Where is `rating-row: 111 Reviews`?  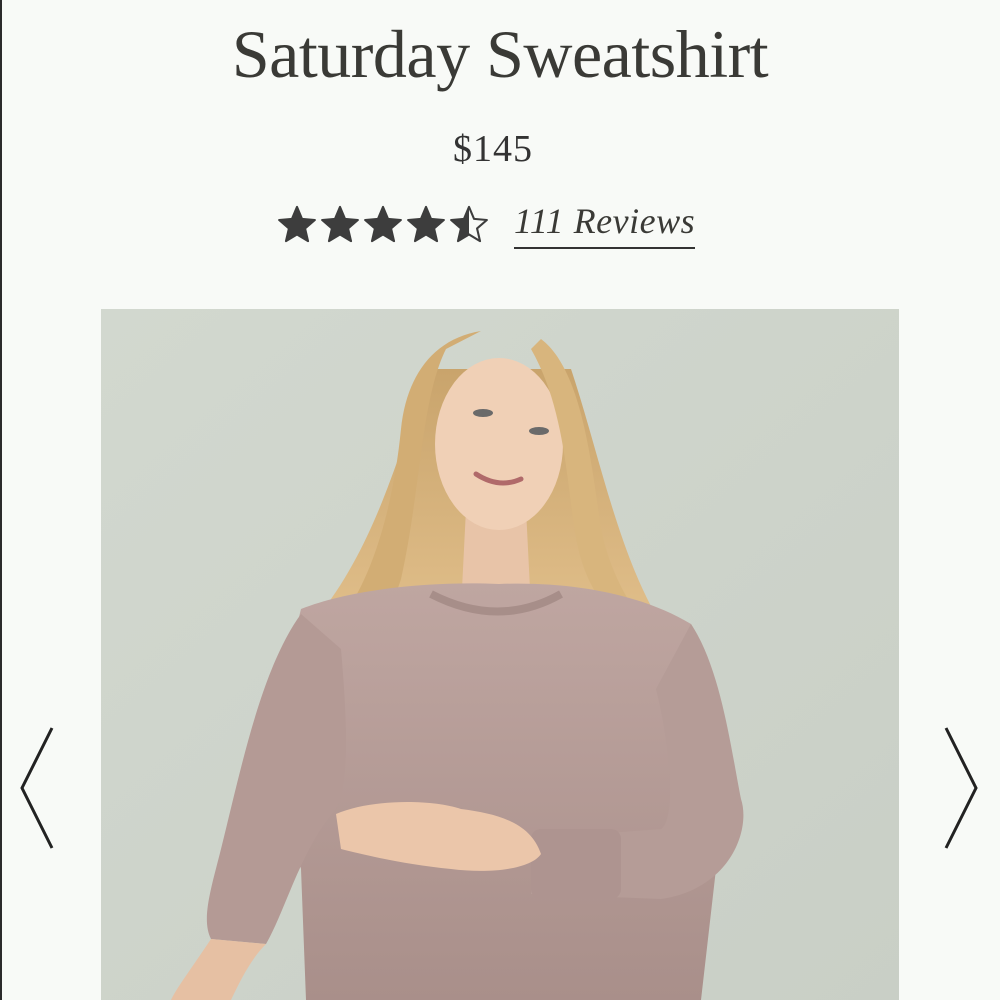 rating-row: 111 Reviews is located at coordinates (487, 224).